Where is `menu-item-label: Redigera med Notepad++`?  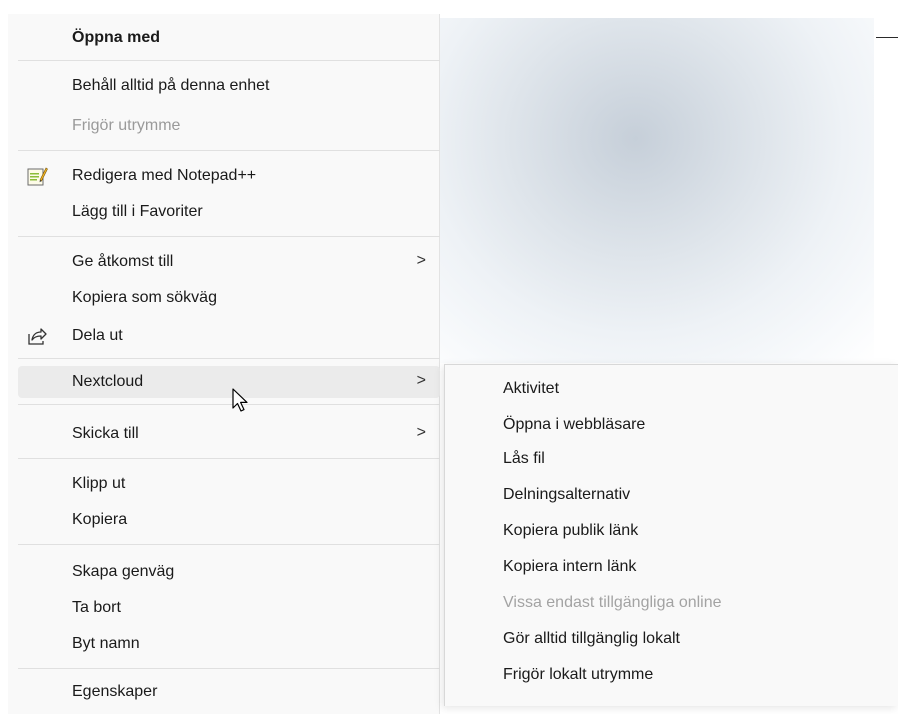
menu-item-label: Redigera med Notepad++ is located at coordinates (164, 175).